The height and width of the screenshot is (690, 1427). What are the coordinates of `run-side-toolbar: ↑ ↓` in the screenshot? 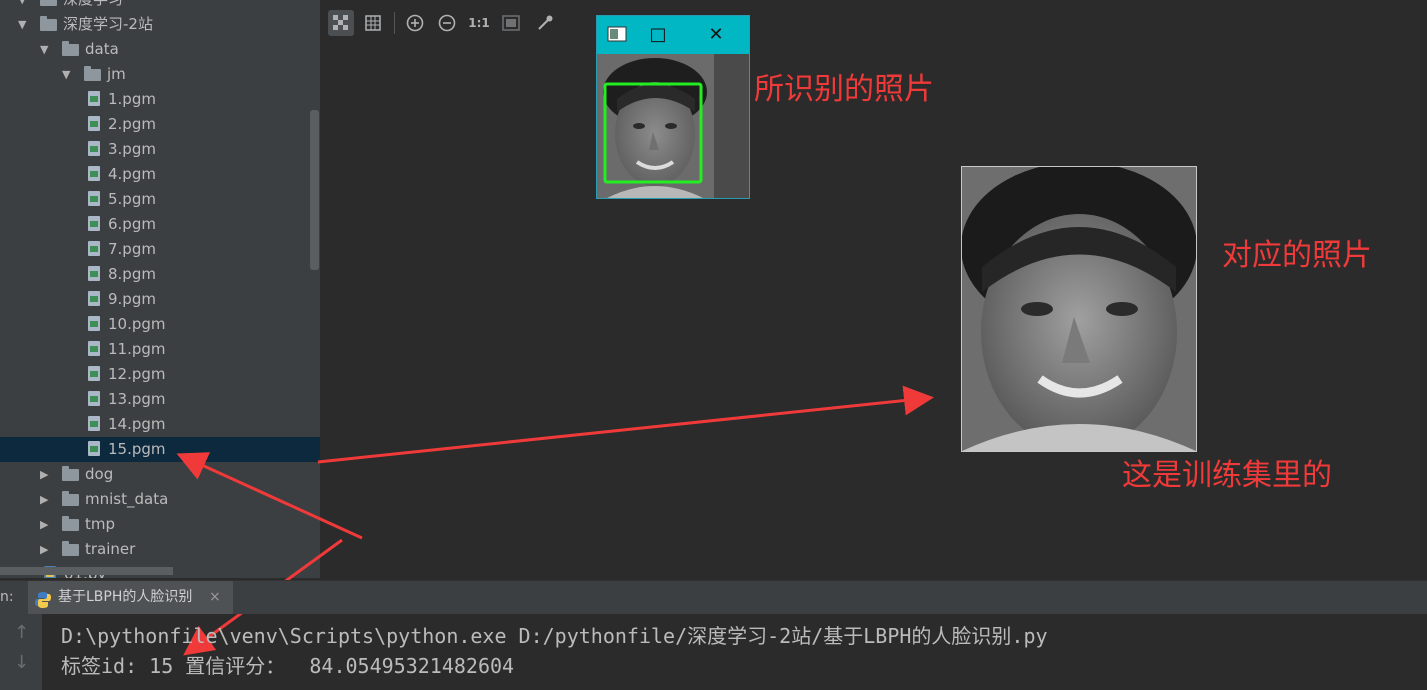 It's located at (21, 652).